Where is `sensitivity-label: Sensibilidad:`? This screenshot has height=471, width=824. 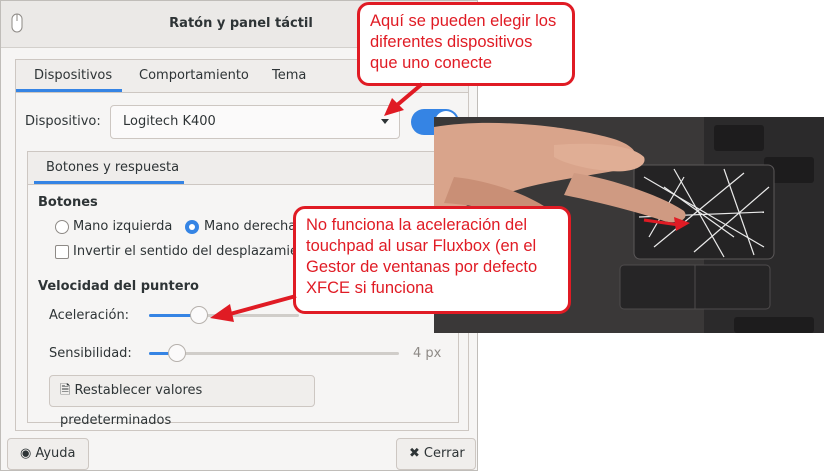
sensitivity-label: Sensibilidad: is located at coordinates (90, 353).